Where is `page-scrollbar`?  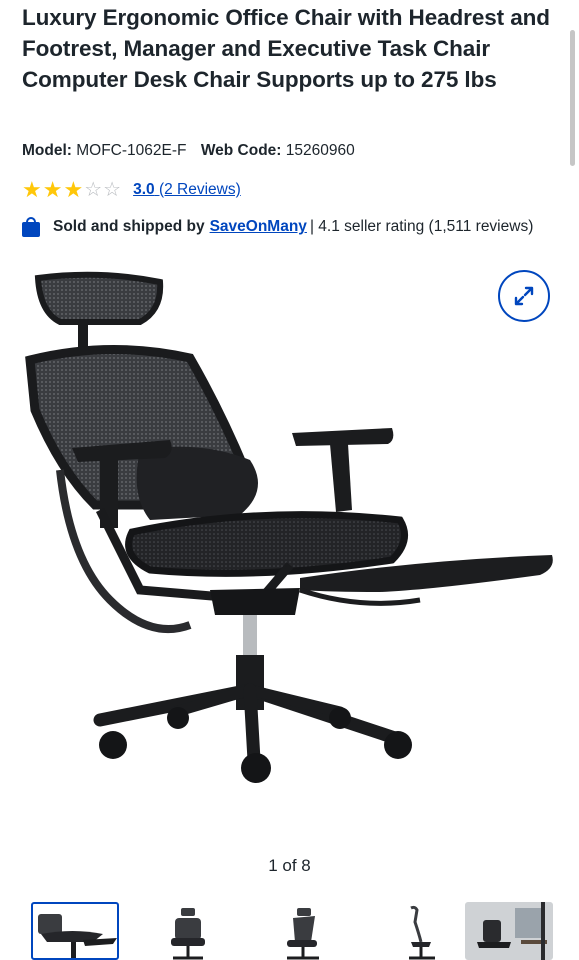 page-scrollbar is located at coordinates (572, 98).